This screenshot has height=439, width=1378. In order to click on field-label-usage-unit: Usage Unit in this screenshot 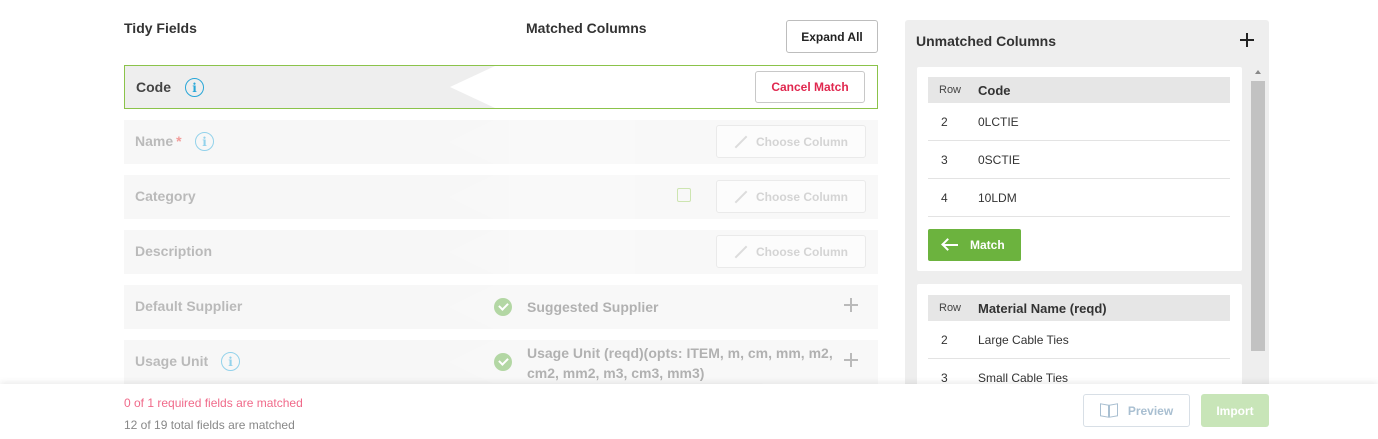, I will do `click(172, 361)`.